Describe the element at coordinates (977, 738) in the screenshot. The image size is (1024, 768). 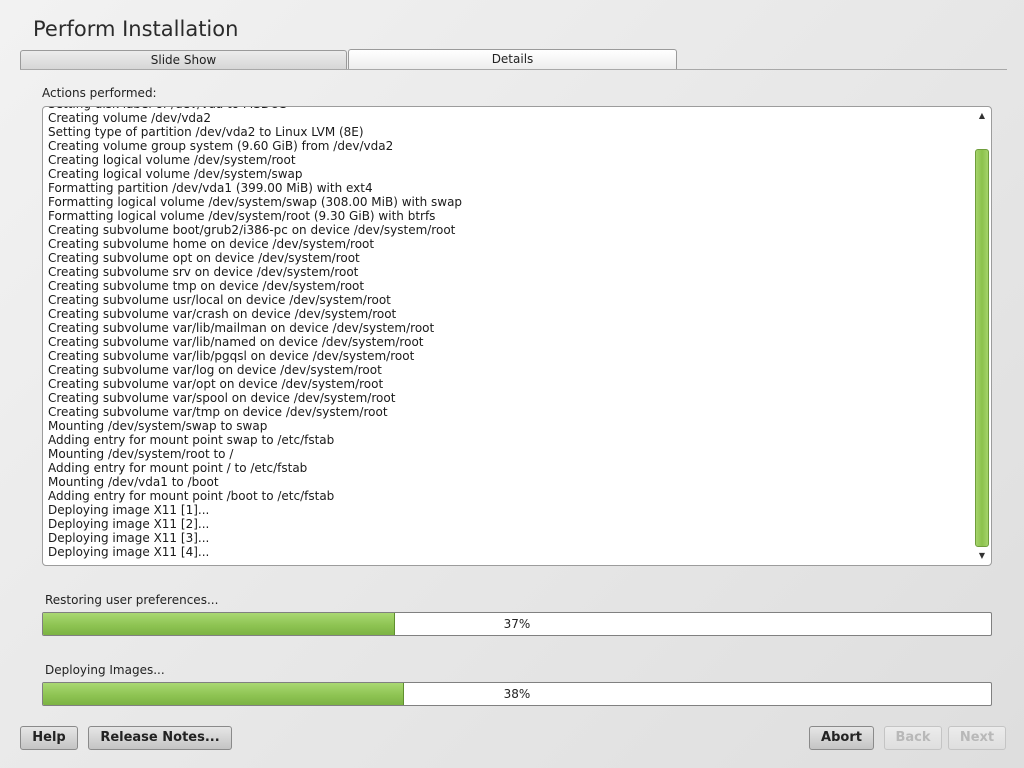
I see `next-button: Next` at that location.